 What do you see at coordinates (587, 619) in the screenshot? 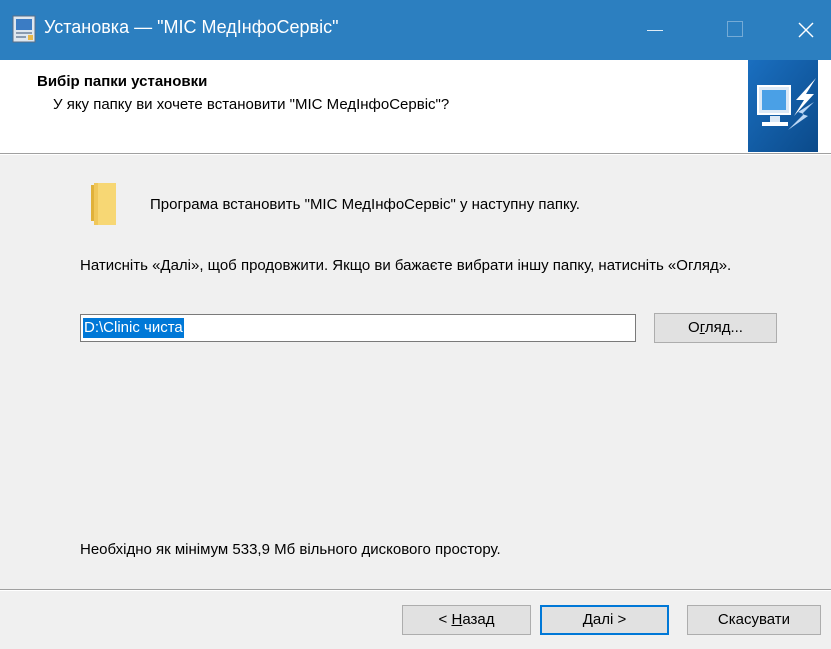
I see `next-label-accel: Д` at bounding box center [587, 619].